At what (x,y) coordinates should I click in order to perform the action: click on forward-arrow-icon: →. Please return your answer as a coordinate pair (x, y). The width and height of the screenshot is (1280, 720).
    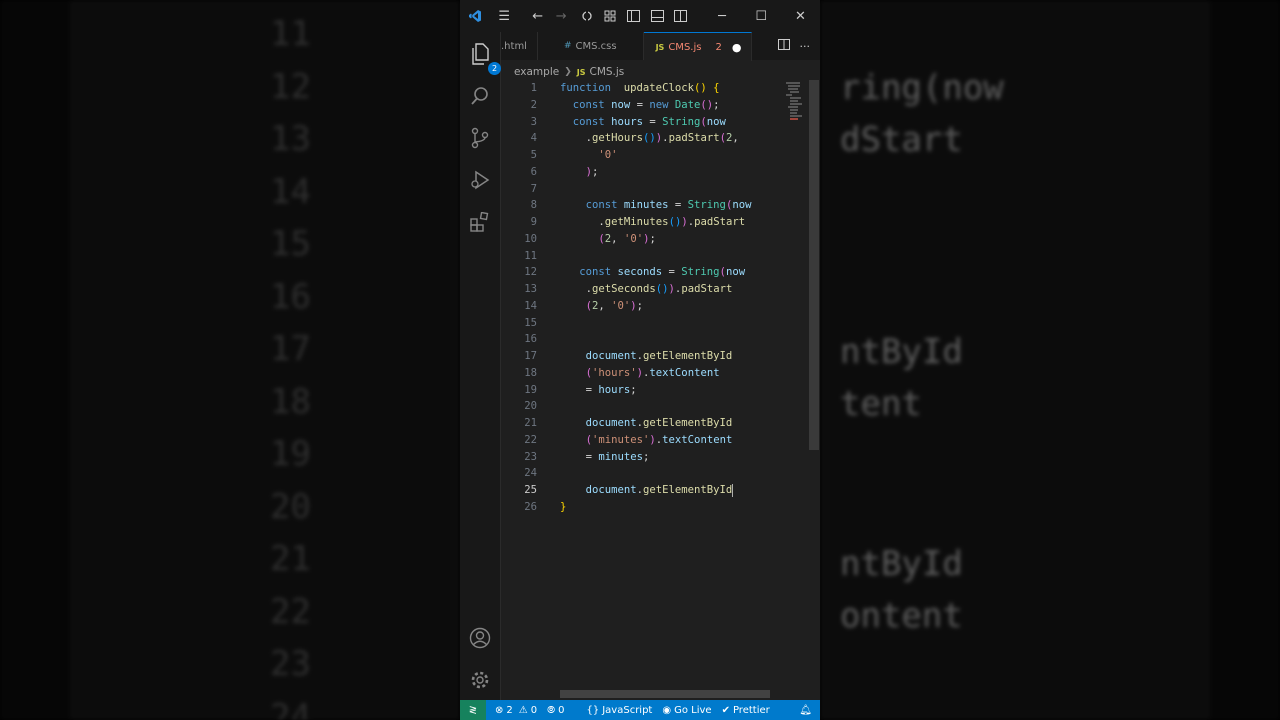
    Looking at the image, I should click on (562, 16).